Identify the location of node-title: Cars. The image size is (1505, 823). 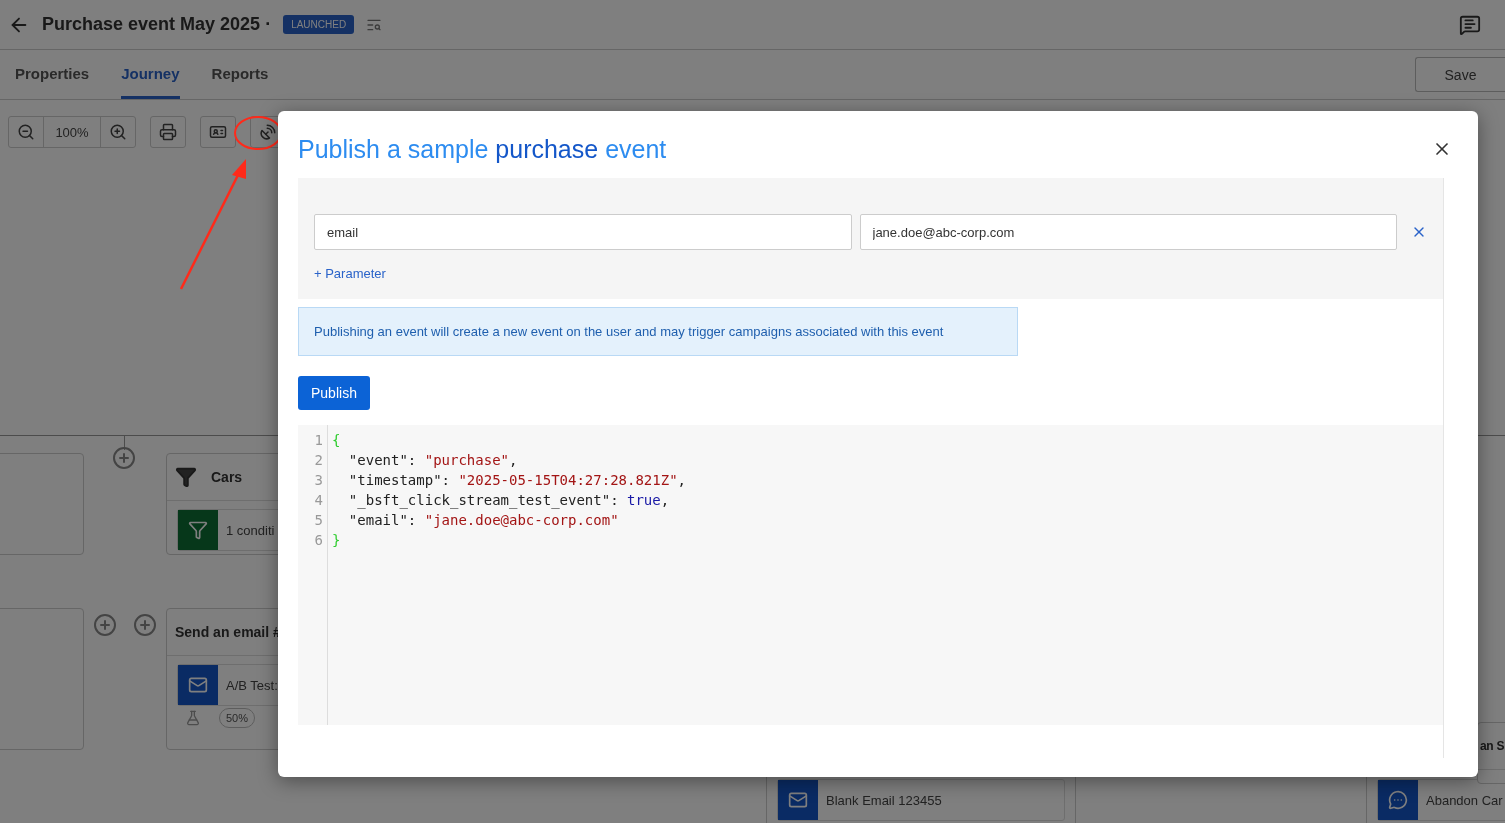
(227, 477).